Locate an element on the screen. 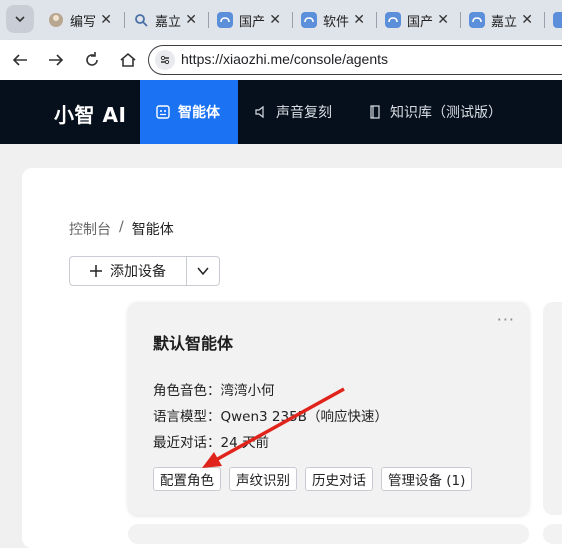  manage-devices-button: 管理设备 (1) is located at coordinates (427, 479).